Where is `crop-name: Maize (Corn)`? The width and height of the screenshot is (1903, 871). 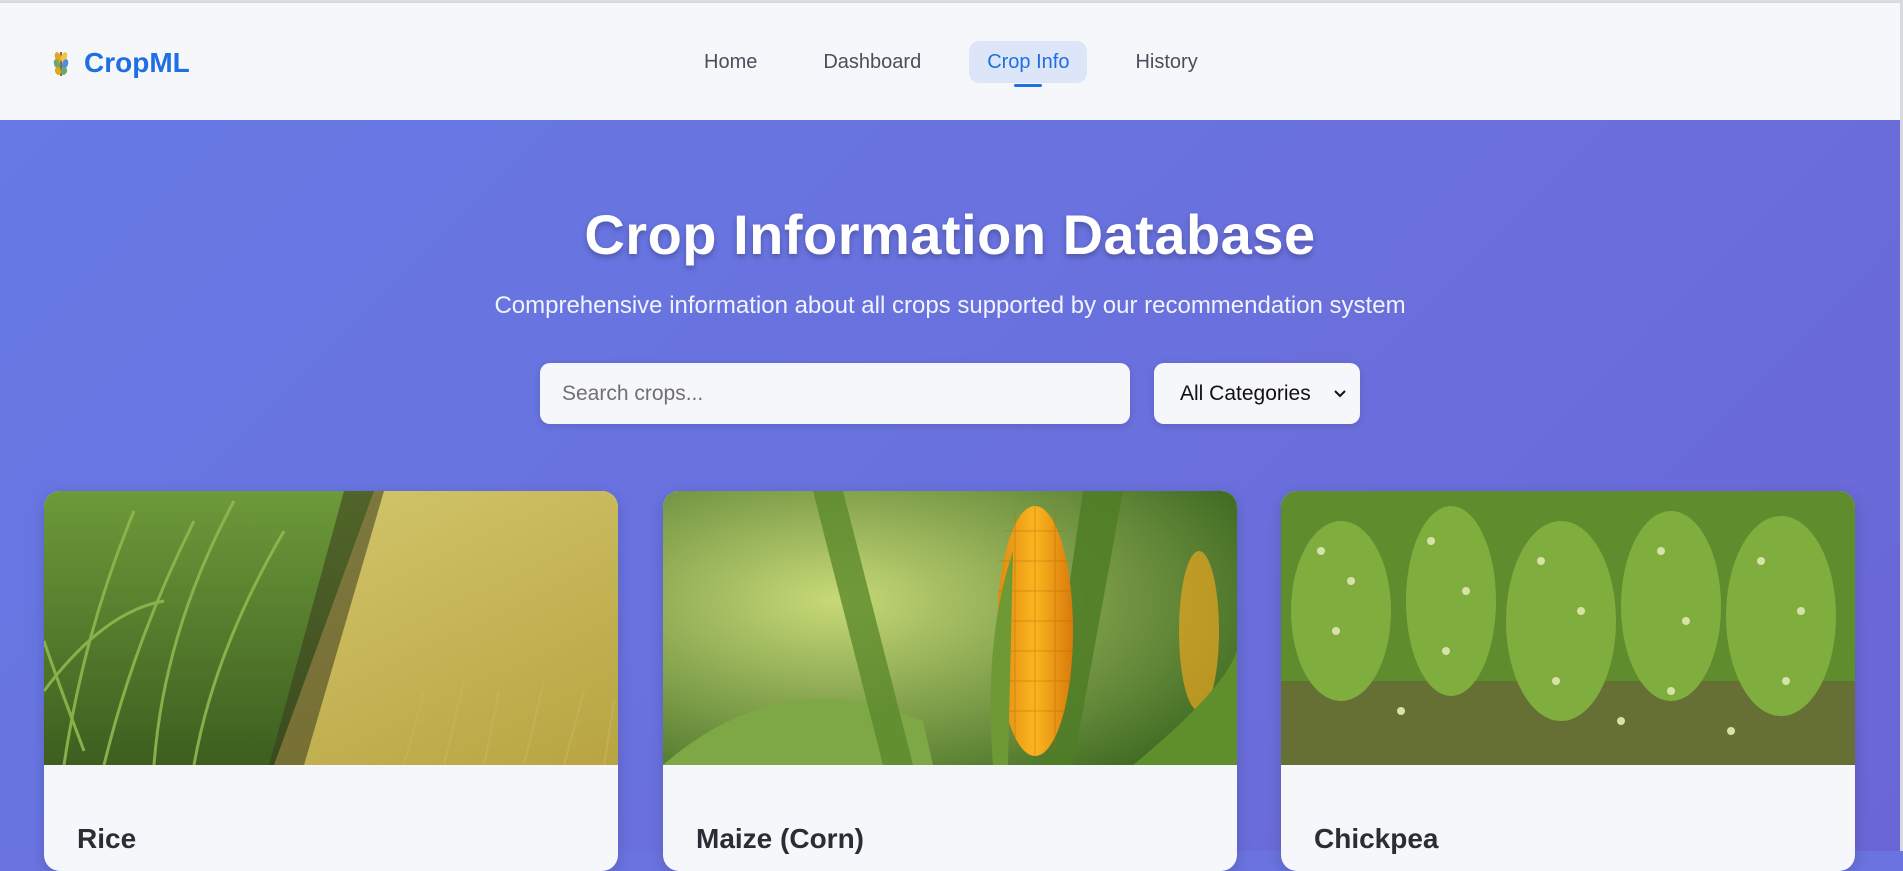 crop-name: Maize (Corn) is located at coordinates (780, 838).